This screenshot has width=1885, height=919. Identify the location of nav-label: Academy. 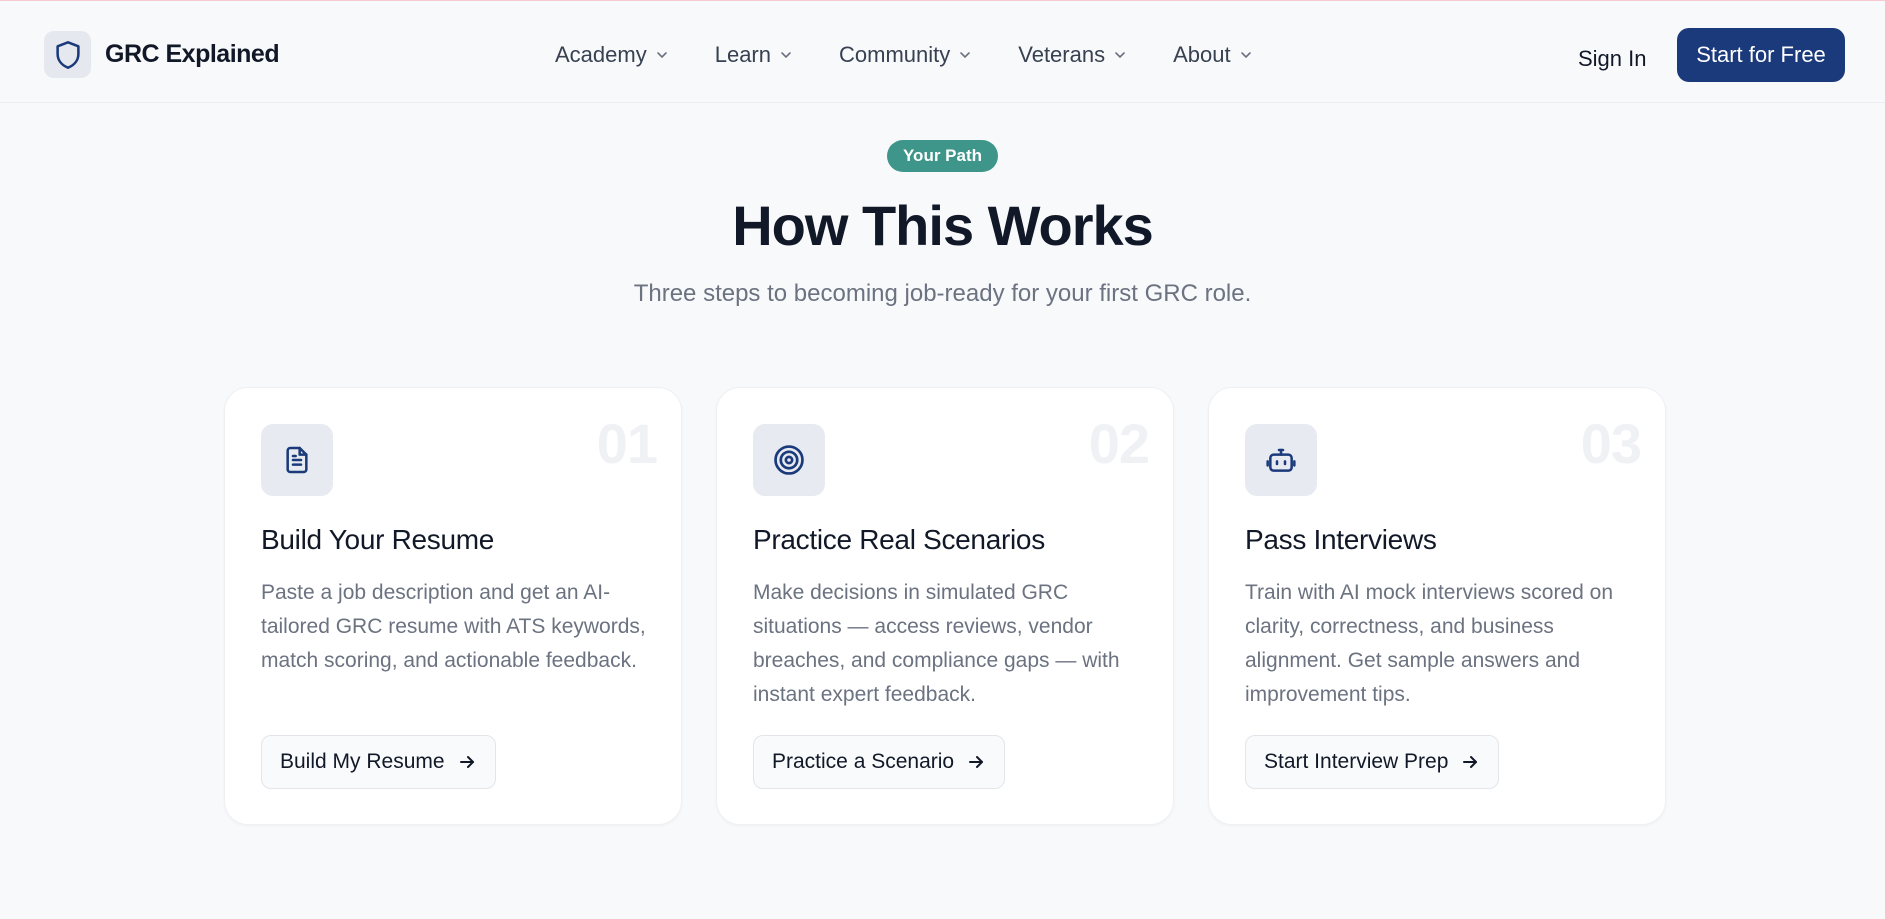
(601, 54).